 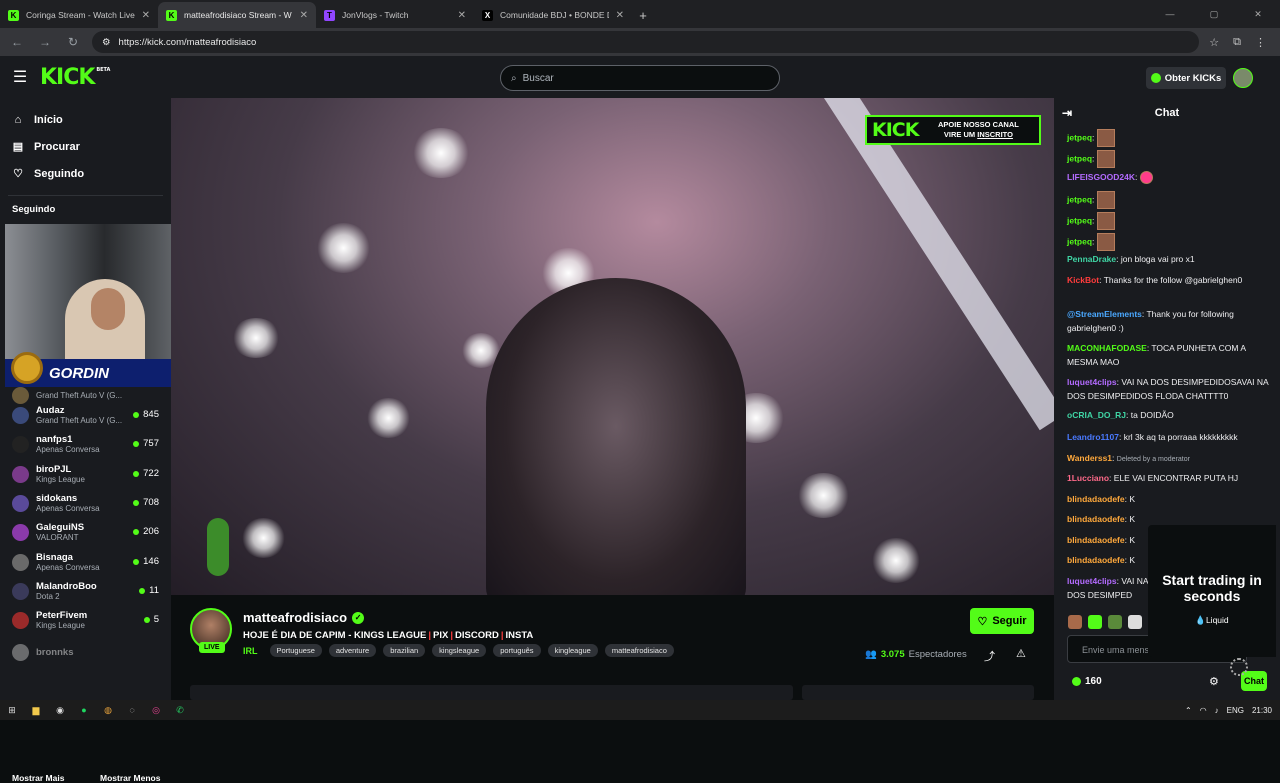 What do you see at coordinates (1217, 710) in the screenshot?
I see `volume-icon: ♪` at bounding box center [1217, 710].